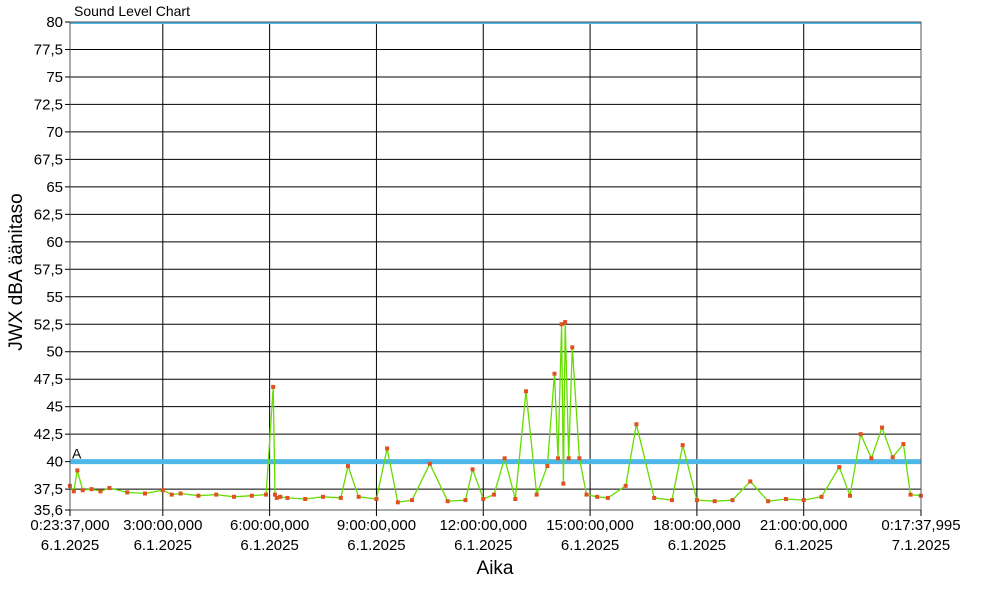  I want to click on x-tick-time-label: 0:23:37,000, so click(69, 525).